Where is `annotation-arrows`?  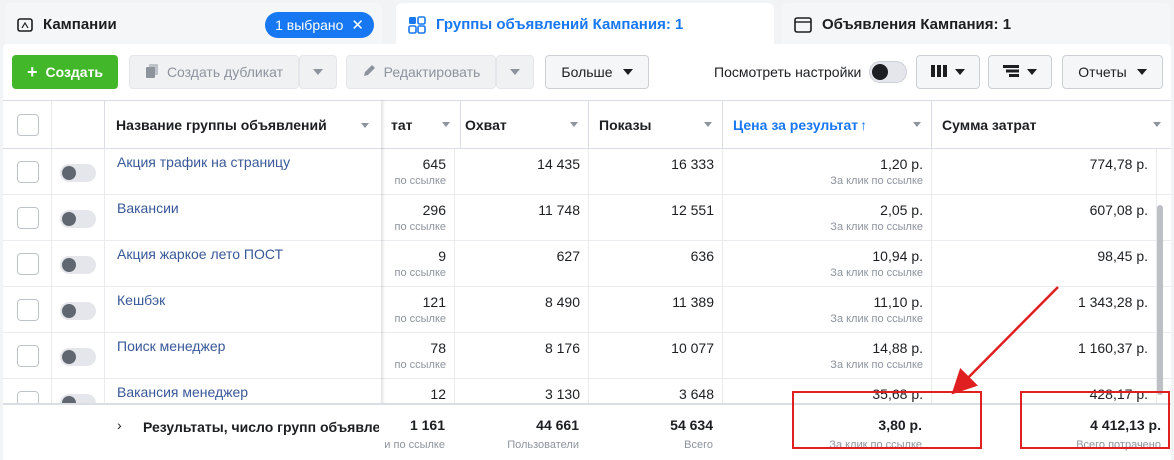
annotation-arrows is located at coordinates (1005, 340).